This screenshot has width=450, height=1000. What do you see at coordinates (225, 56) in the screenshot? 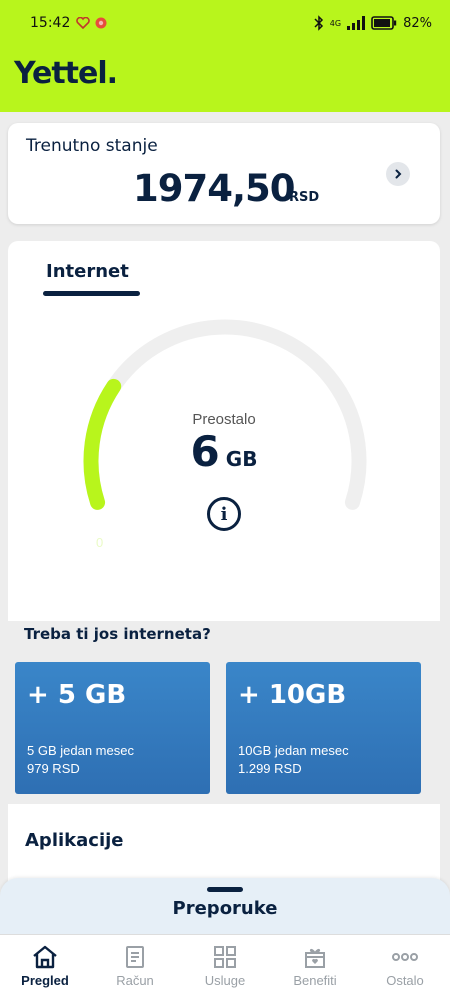
I see `app-header: 15:42 4G 82% Yettel.` at bounding box center [225, 56].